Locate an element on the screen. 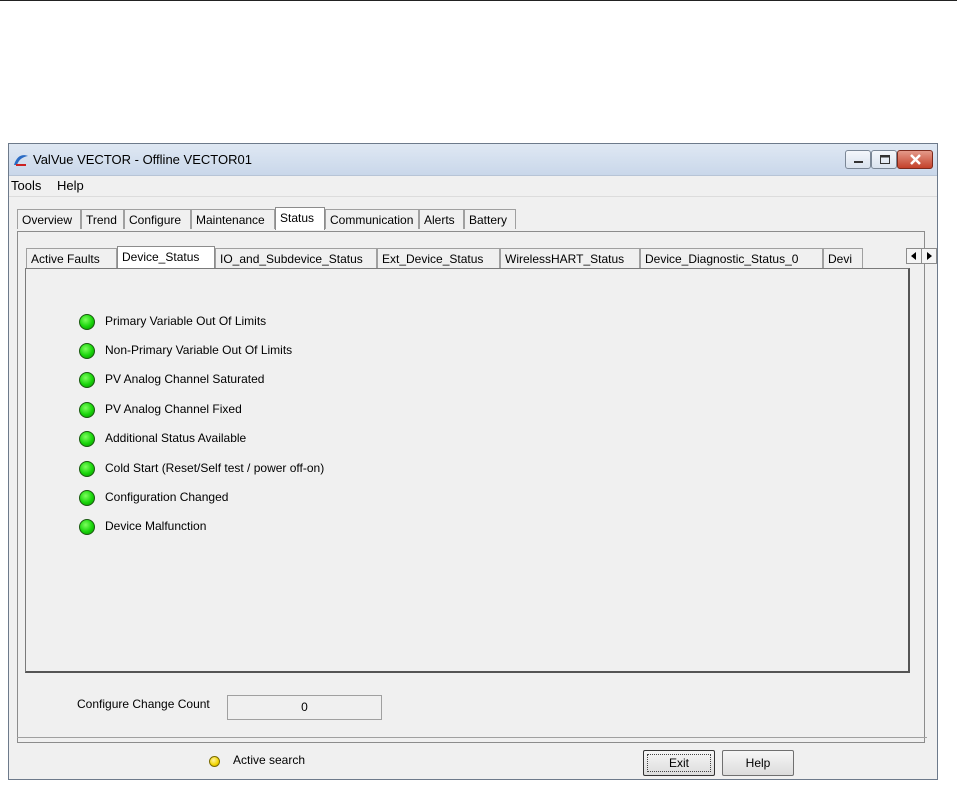 The height and width of the screenshot is (786, 957). app-logo-icon is located at coordinates (21, 160).